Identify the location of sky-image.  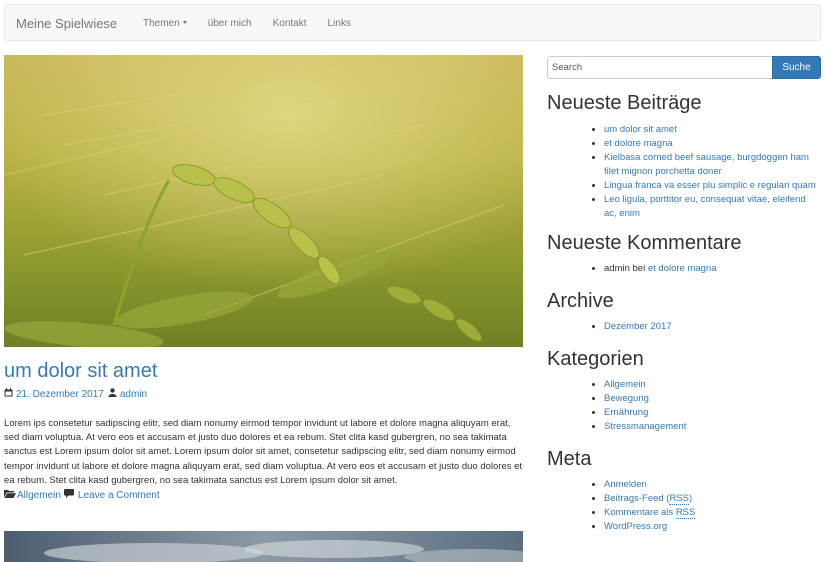
(263, 546).